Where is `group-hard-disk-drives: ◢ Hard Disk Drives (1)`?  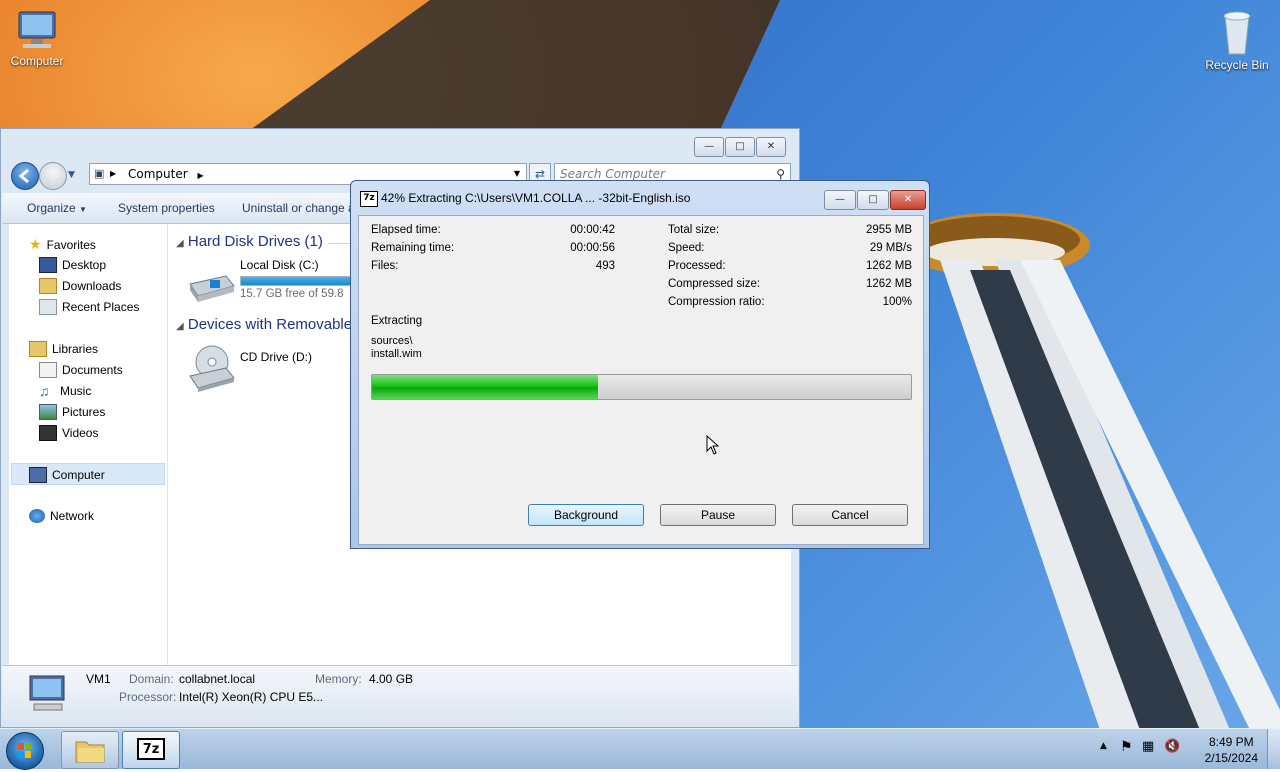
group-hard-disk-drives: ◢ Hard Disk Drives (1) is located at coordinates (249, 241).